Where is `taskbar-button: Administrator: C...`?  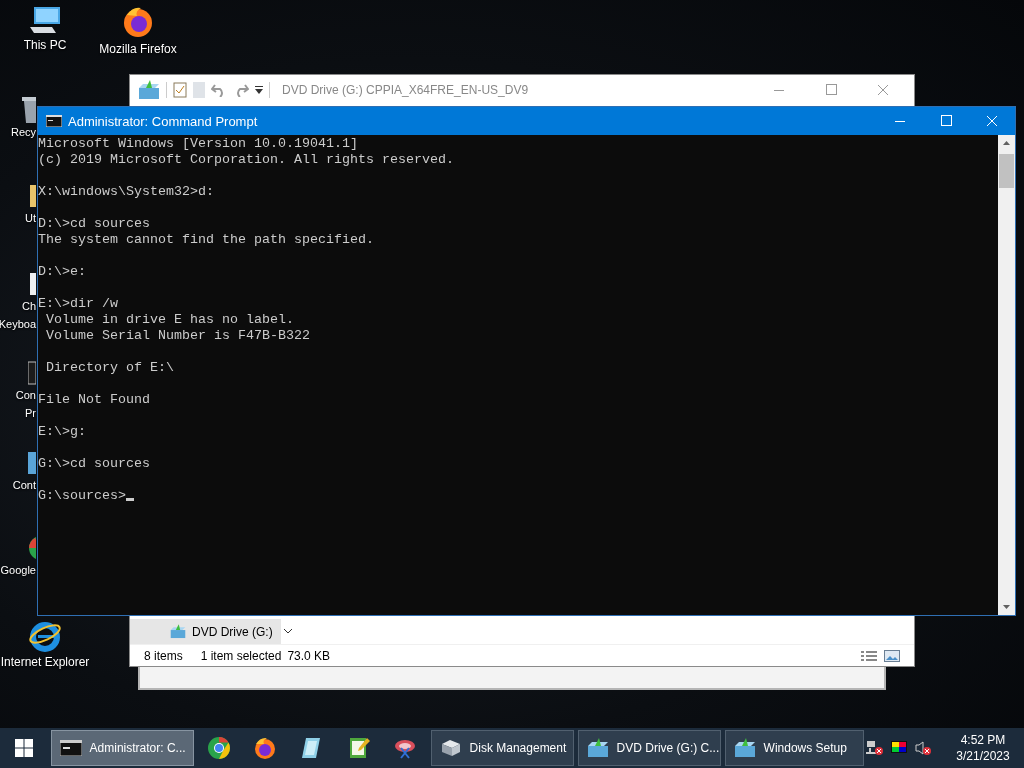
taskbar-button: Administrator: C... is located at coordinates (122, 748).